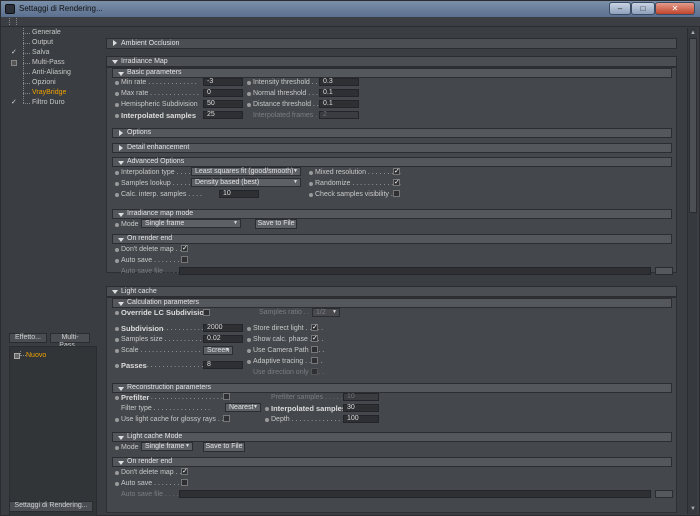 The height and width of the screenshot is (516, 700). I want to click on effects-item-nuovo: Nuovo, so click(36, 355).